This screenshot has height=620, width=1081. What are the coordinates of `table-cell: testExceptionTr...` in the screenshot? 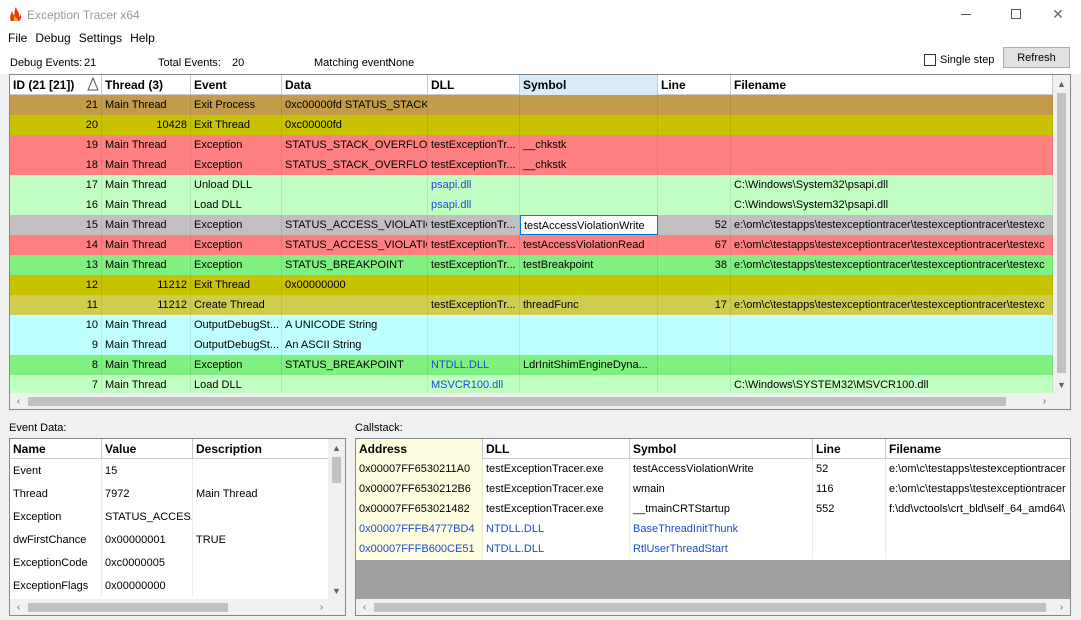 It's located at (474, 225).